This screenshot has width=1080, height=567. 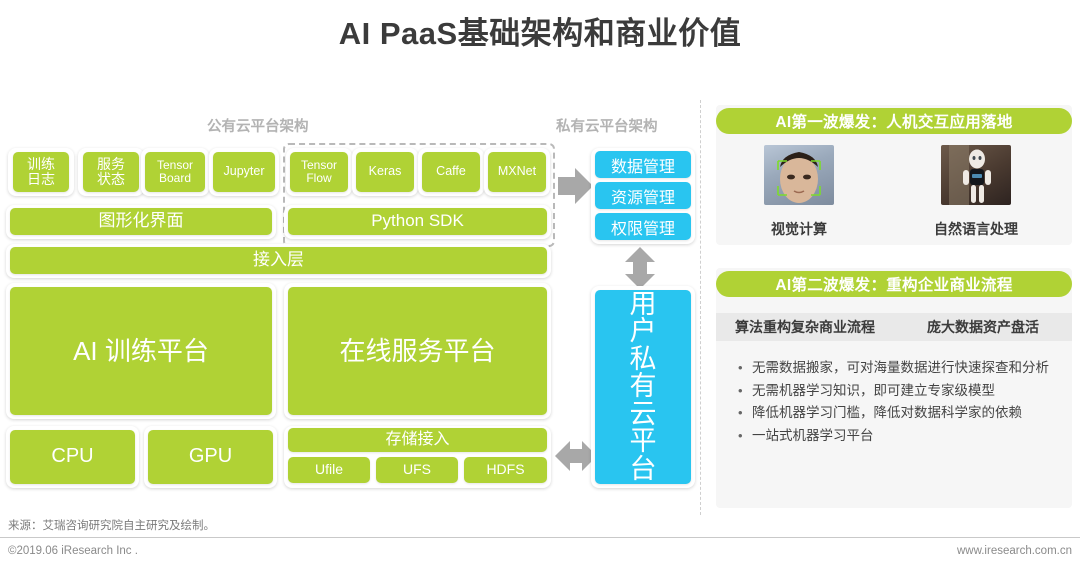 What do you see at coordinates (894, 121) in the screenshot?
I see `wave1-header: AI第一波爆发：人机交互应用落地` at bounding box center [894, 121].